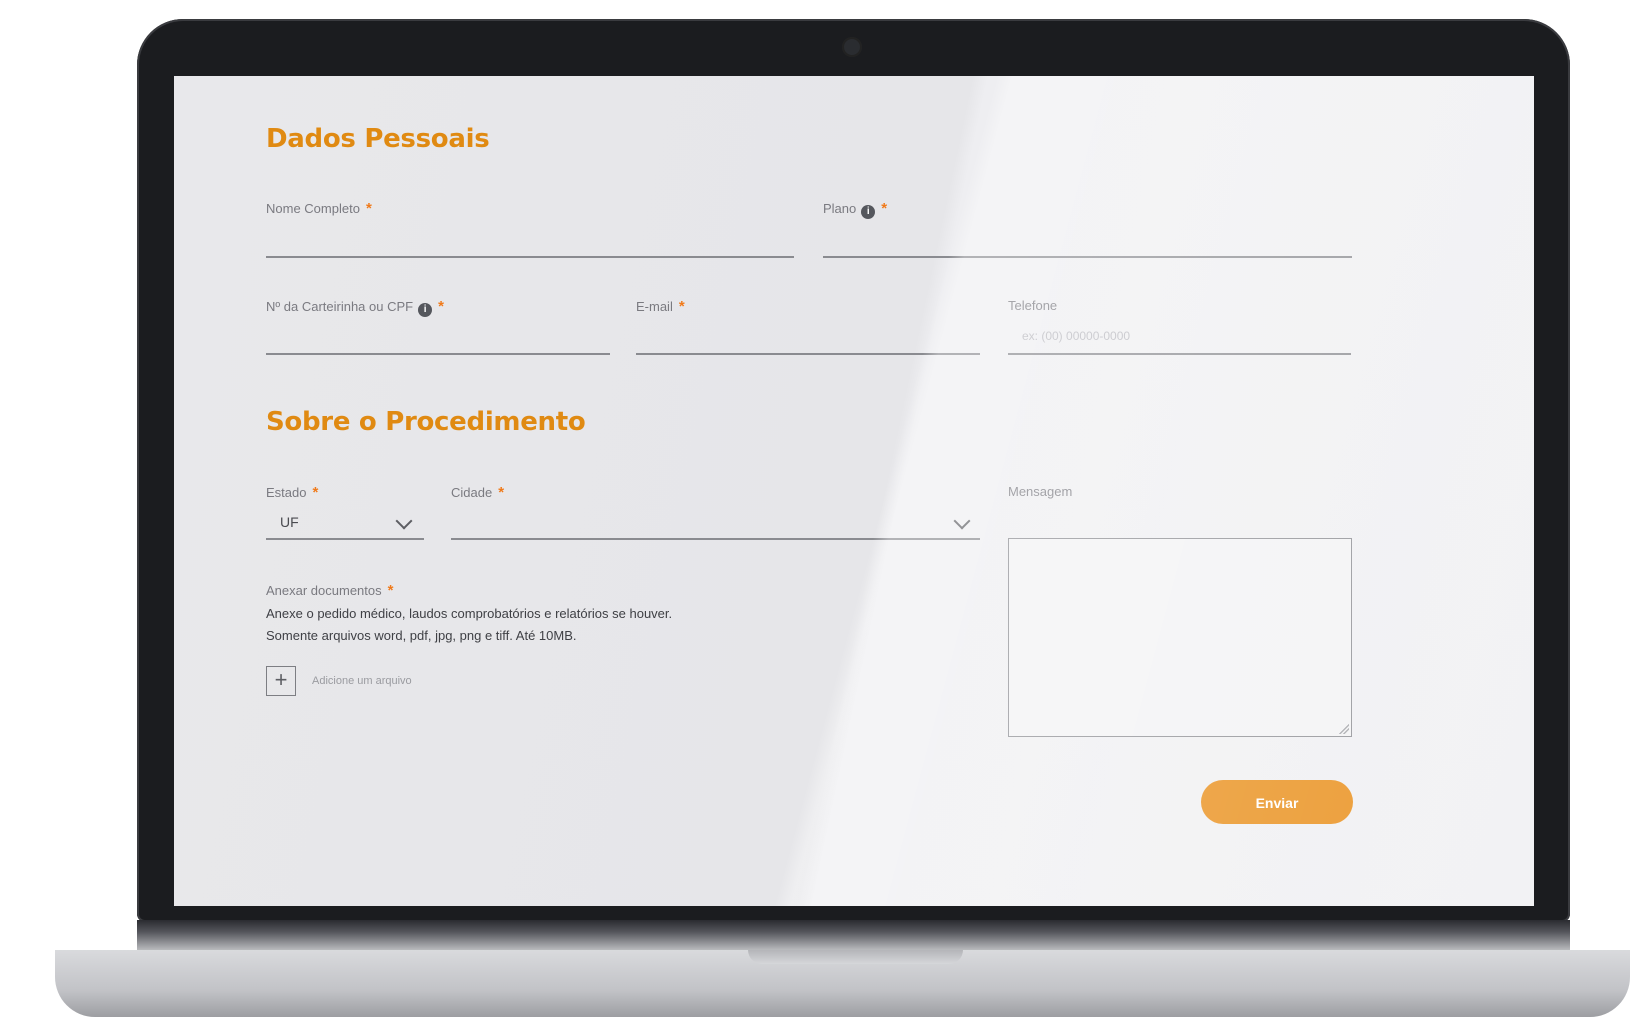  I want to click on email-field, so click(808, 354).